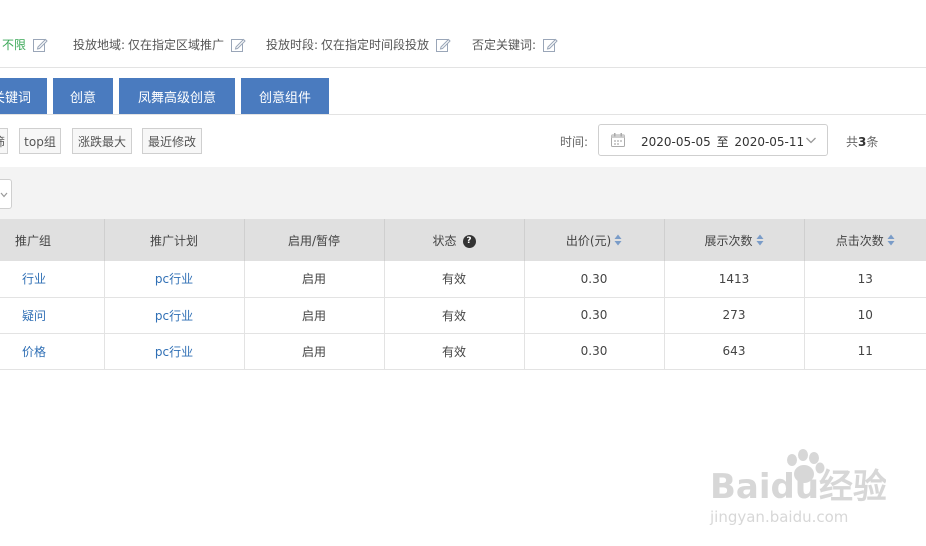  What do you see at coordinates (4, 141) in the screenshot?
I see `filter-chip: 筛` at bounding box center [4, 141].